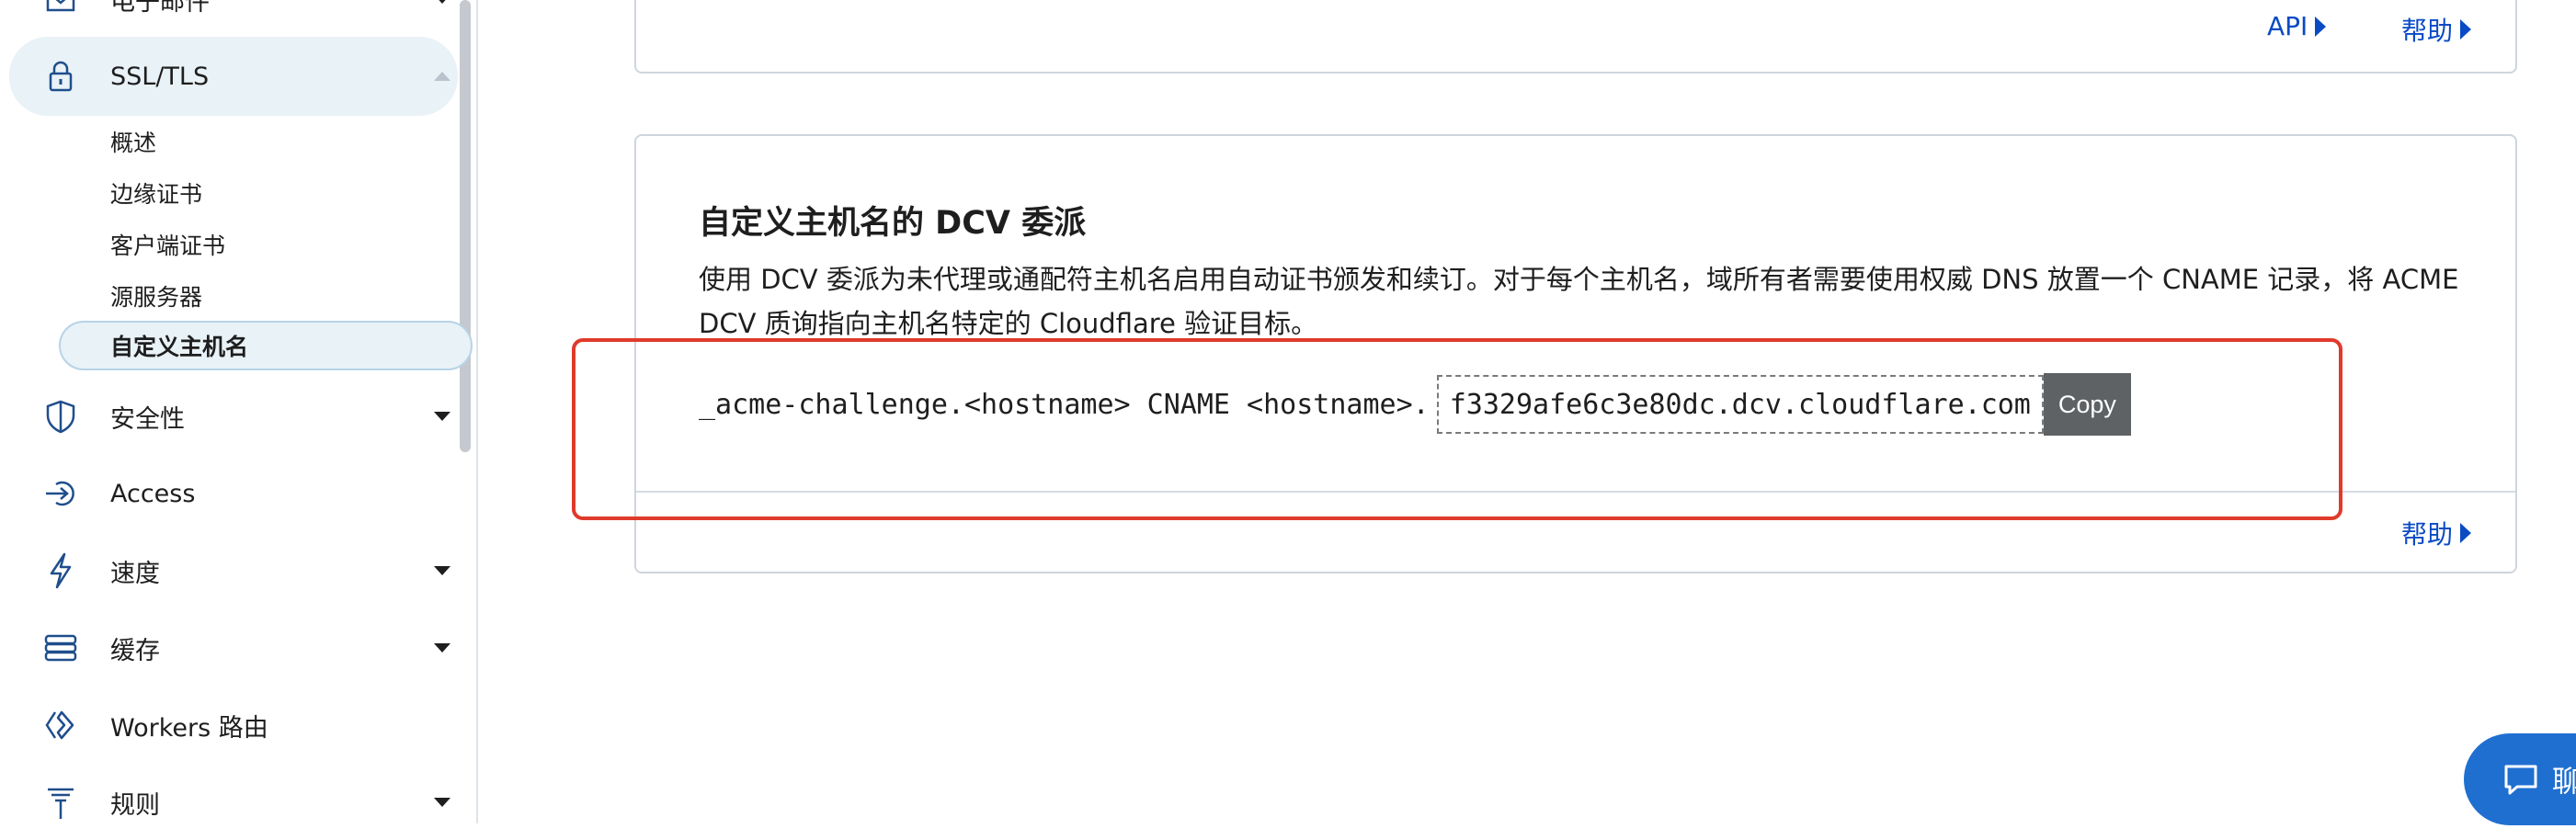 The height and width of the screenshot is (840, 2576). I want to click on rules-icon, so click(60, 802).